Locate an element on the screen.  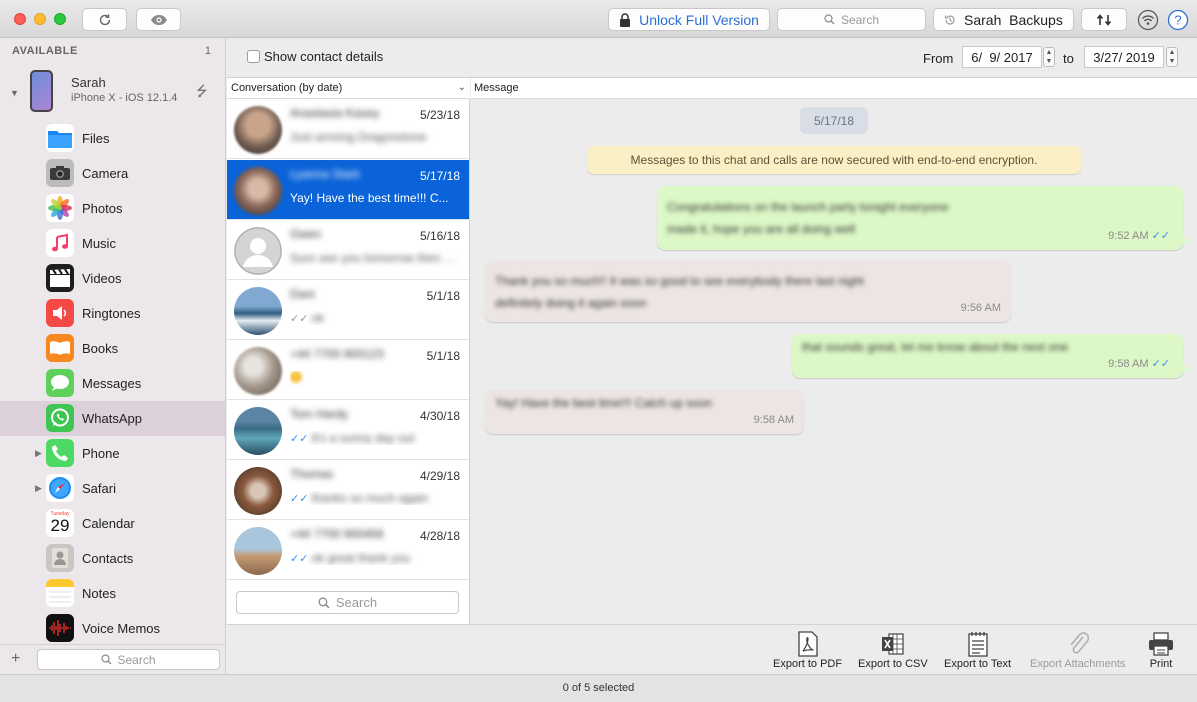
help-button: ? is located at coordinates (1178, 20).